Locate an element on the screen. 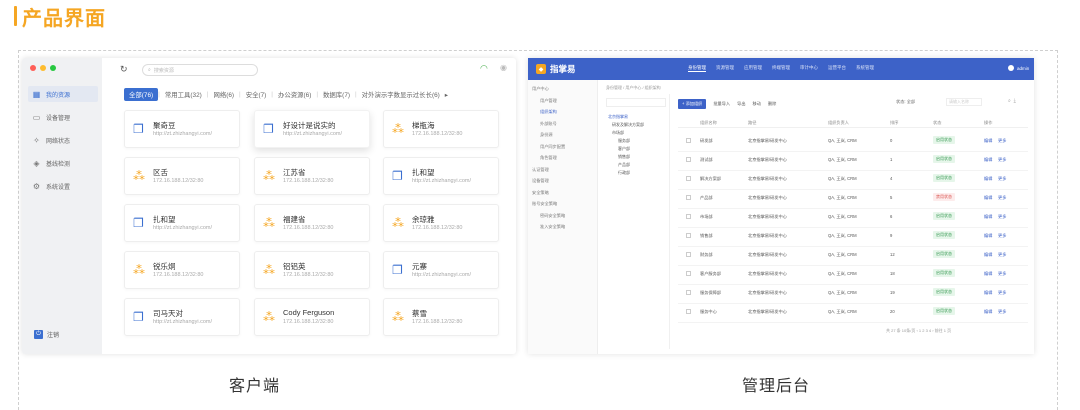  resource-card: ⁂ 福建省 172.16.188.12/32:80 is located at coordinates (312, 223).